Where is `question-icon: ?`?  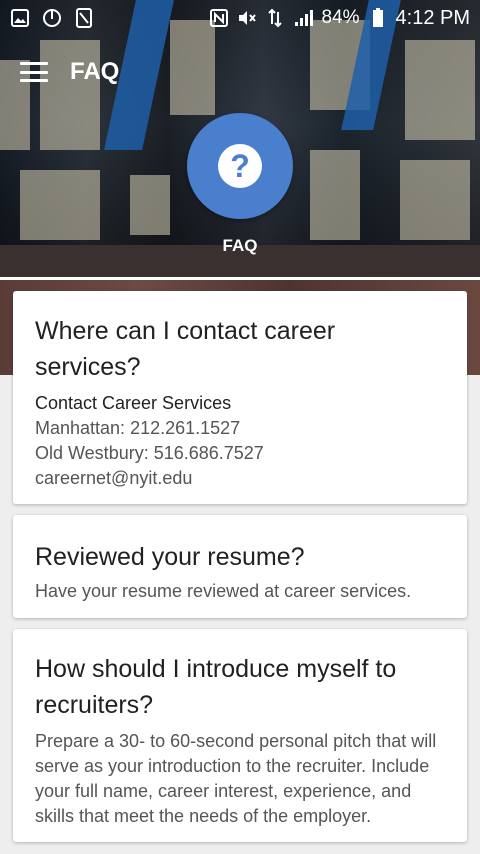 question-icon: ? is located at coordinates (240, 166).